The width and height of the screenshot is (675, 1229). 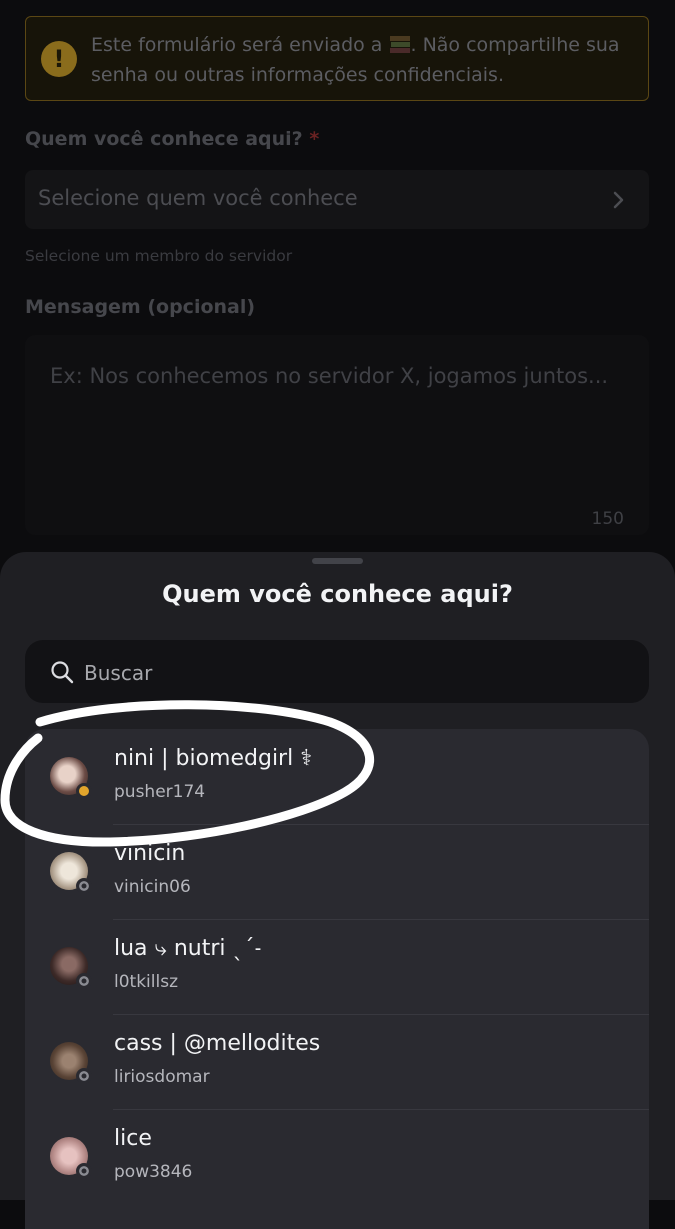 I want to click on books-emoji-icon, so click(x=399, y=44).